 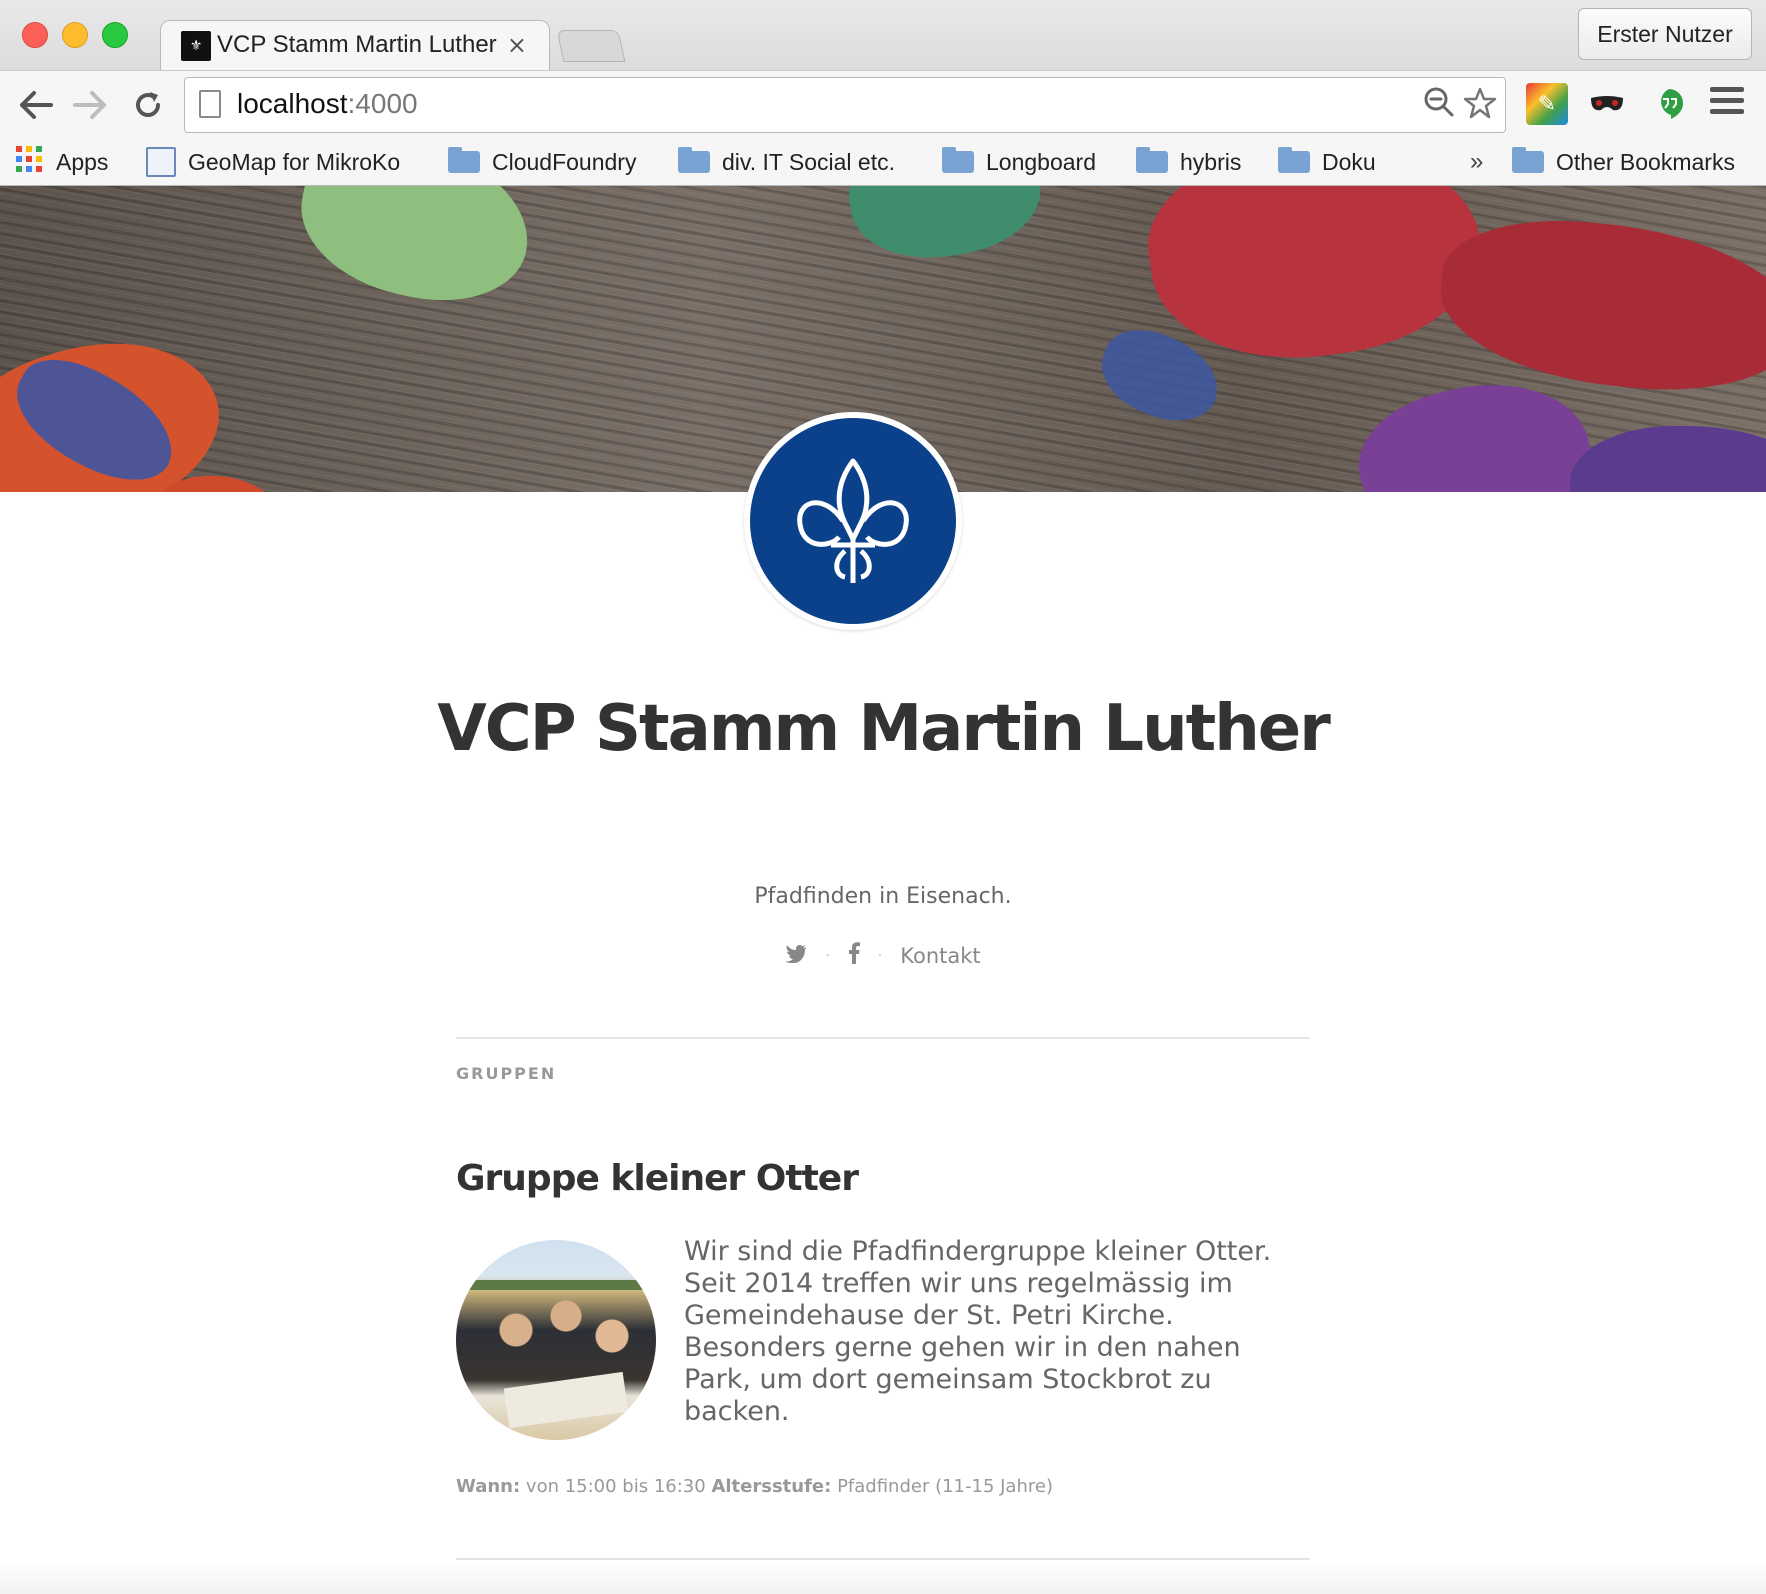 I want to click on url-host: localhost, so click(x=292, y=103).